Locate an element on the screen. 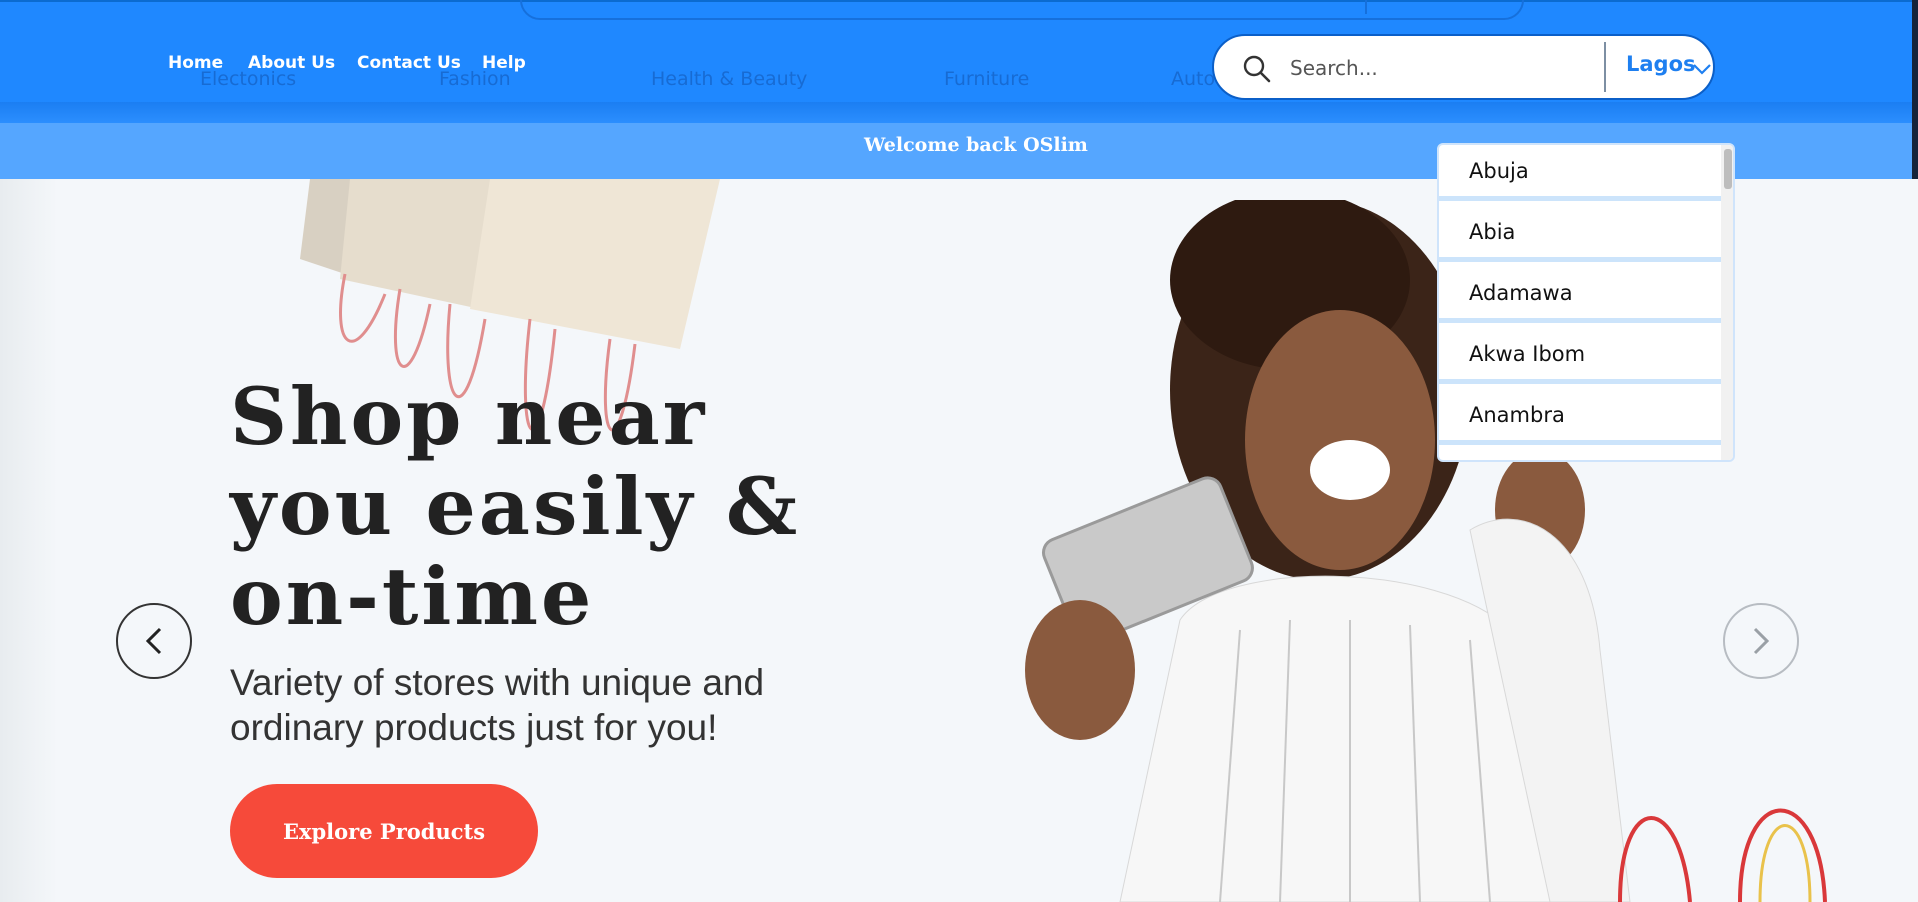  dropdown-option-adamawa: Adamawa is located at coordinates (1580, 295).